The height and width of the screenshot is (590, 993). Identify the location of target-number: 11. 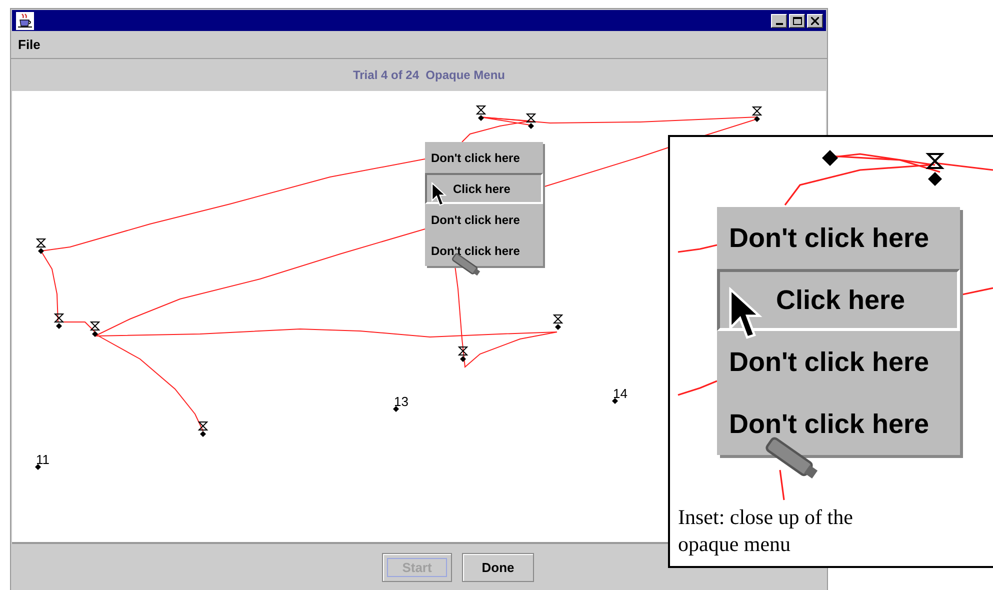
(43, 459).